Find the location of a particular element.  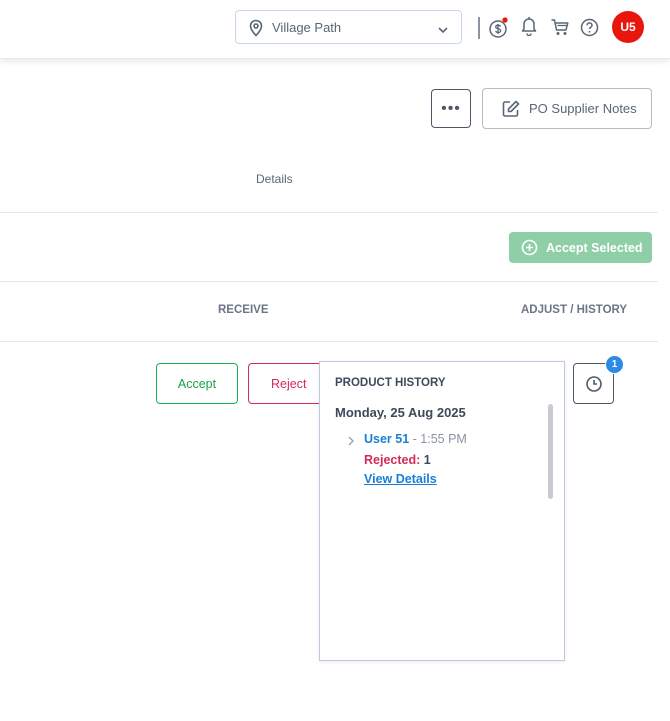

popover-scrollbar is located at coordinates (550, 451).